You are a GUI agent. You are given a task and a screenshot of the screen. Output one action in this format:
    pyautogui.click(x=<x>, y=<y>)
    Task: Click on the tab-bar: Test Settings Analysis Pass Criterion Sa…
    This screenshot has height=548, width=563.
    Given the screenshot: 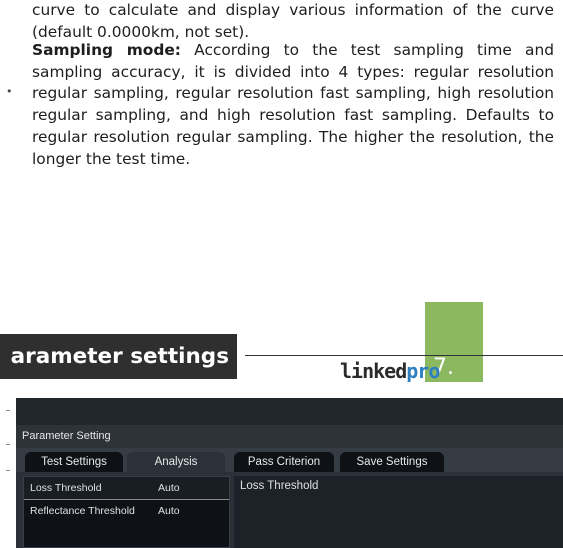 What is the action you would take?
    pyautogui.click(x=289, y=460)
    